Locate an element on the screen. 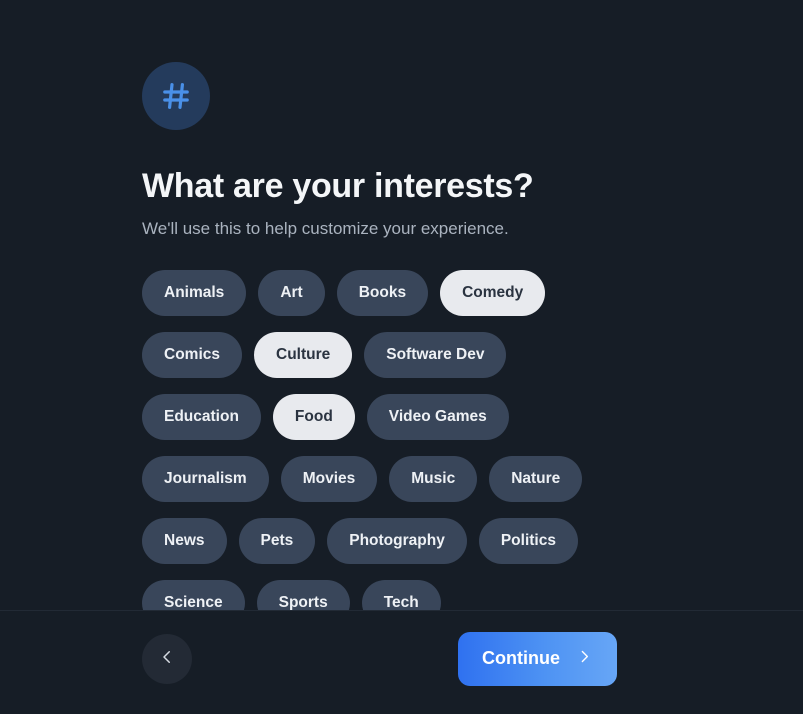 This screenshot has width=803, height=714. chevron-left-icon is located at coordinates (167, 658).